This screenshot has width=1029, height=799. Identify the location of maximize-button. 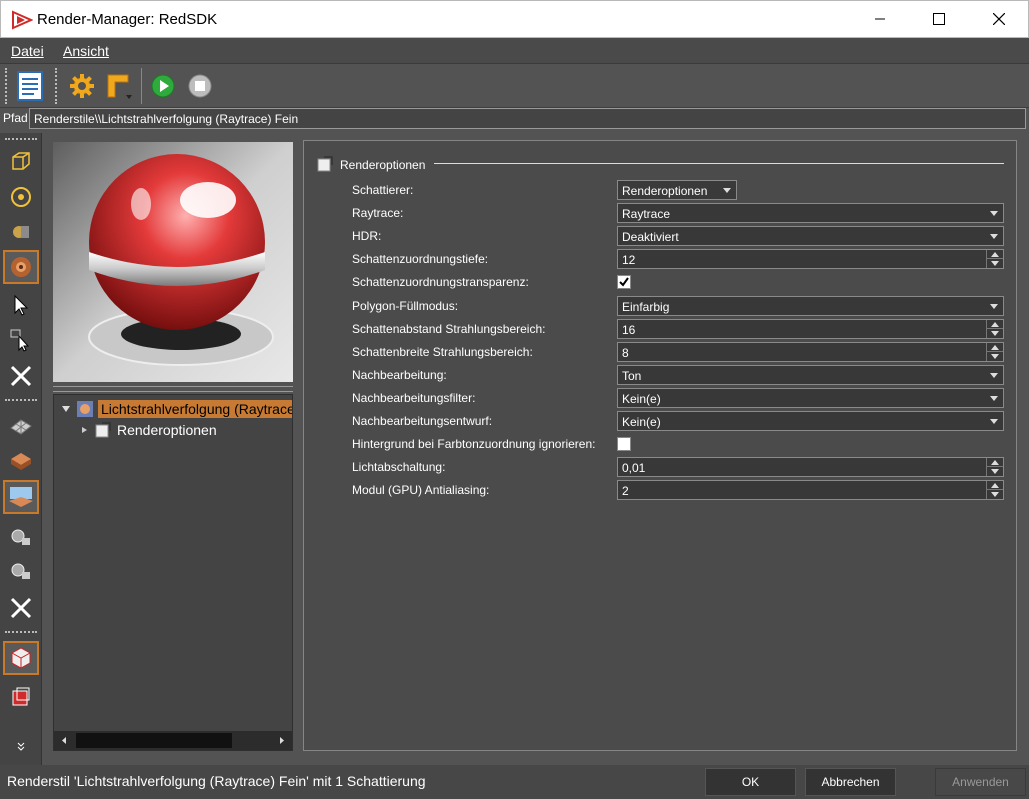
(939, 19).